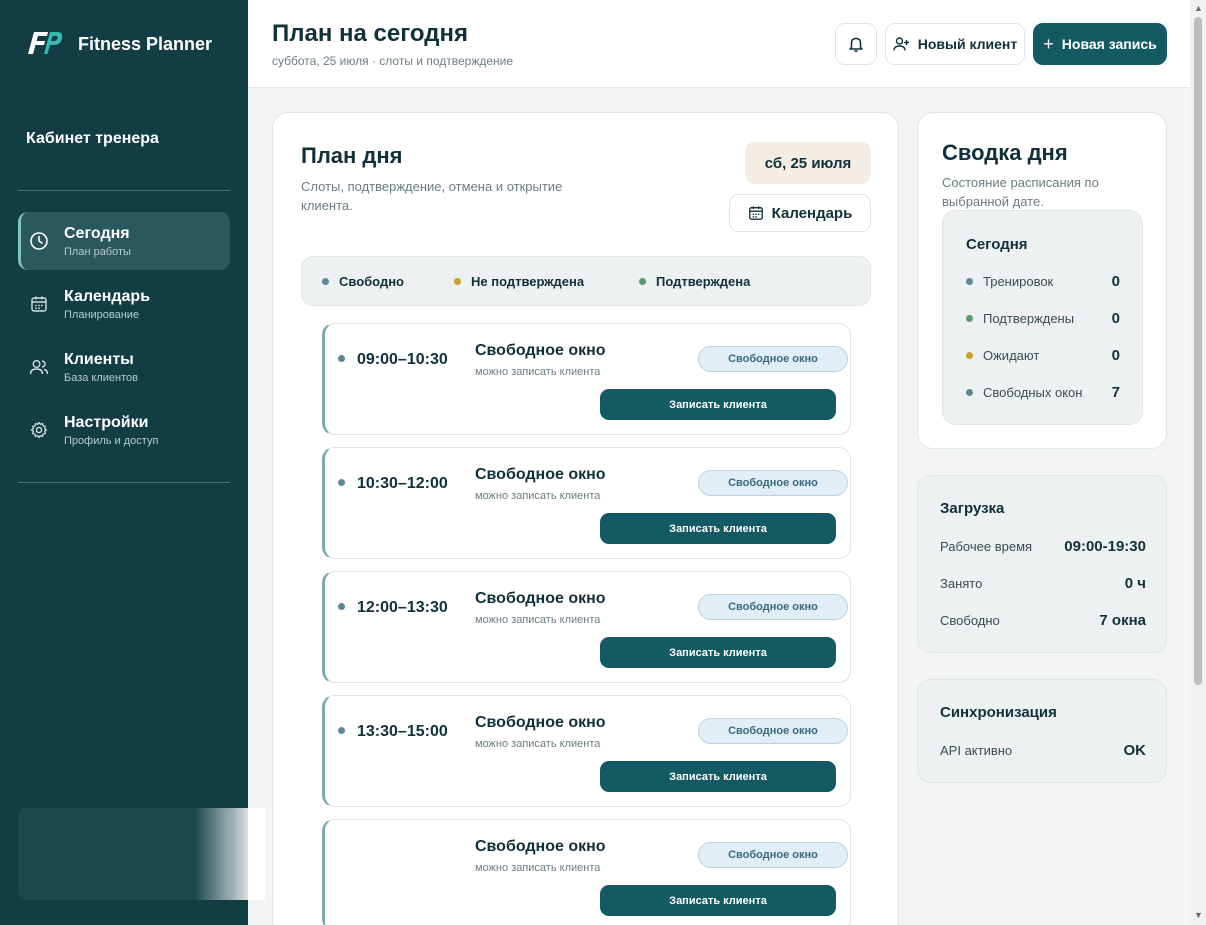  Describe the element at coordinates (1020, 192) in the screenshot. I see `summary-description: Состояние расписания по выбранной дате.` at that location.